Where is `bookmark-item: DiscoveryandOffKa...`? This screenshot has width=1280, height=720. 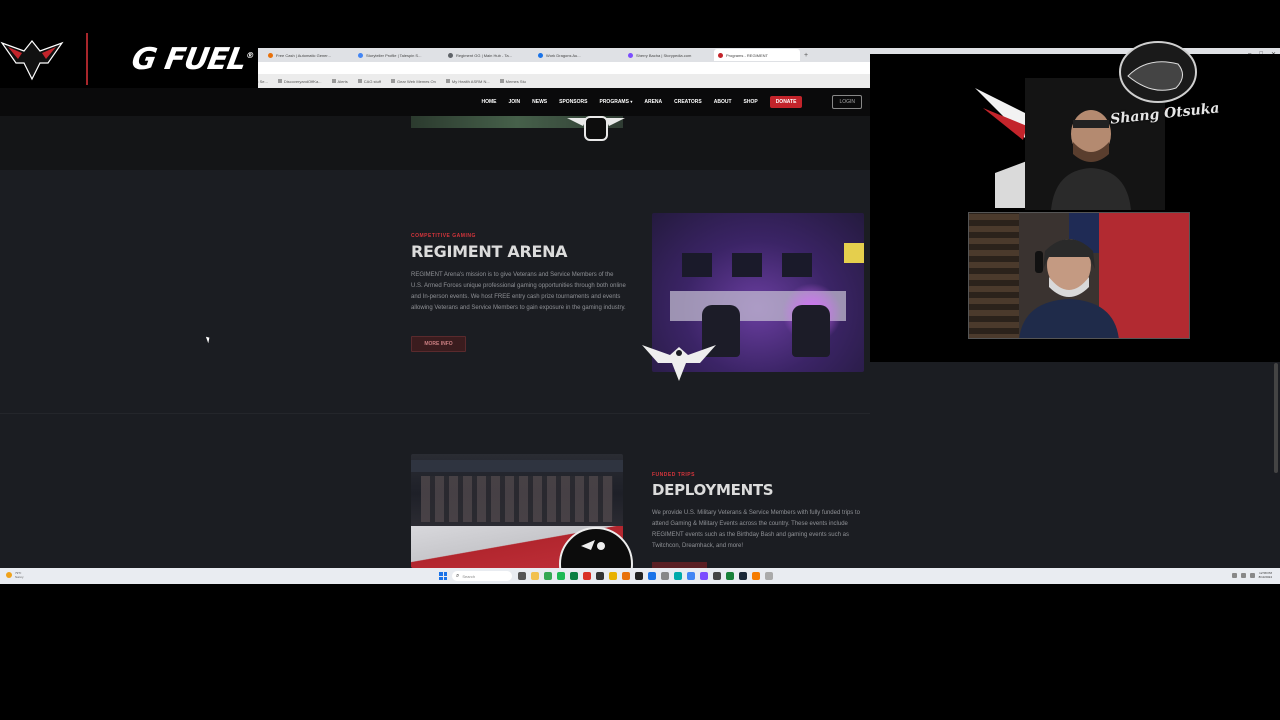
bookmark-item: DiscoveryandOffKa... is located at coordinates (299, 81).